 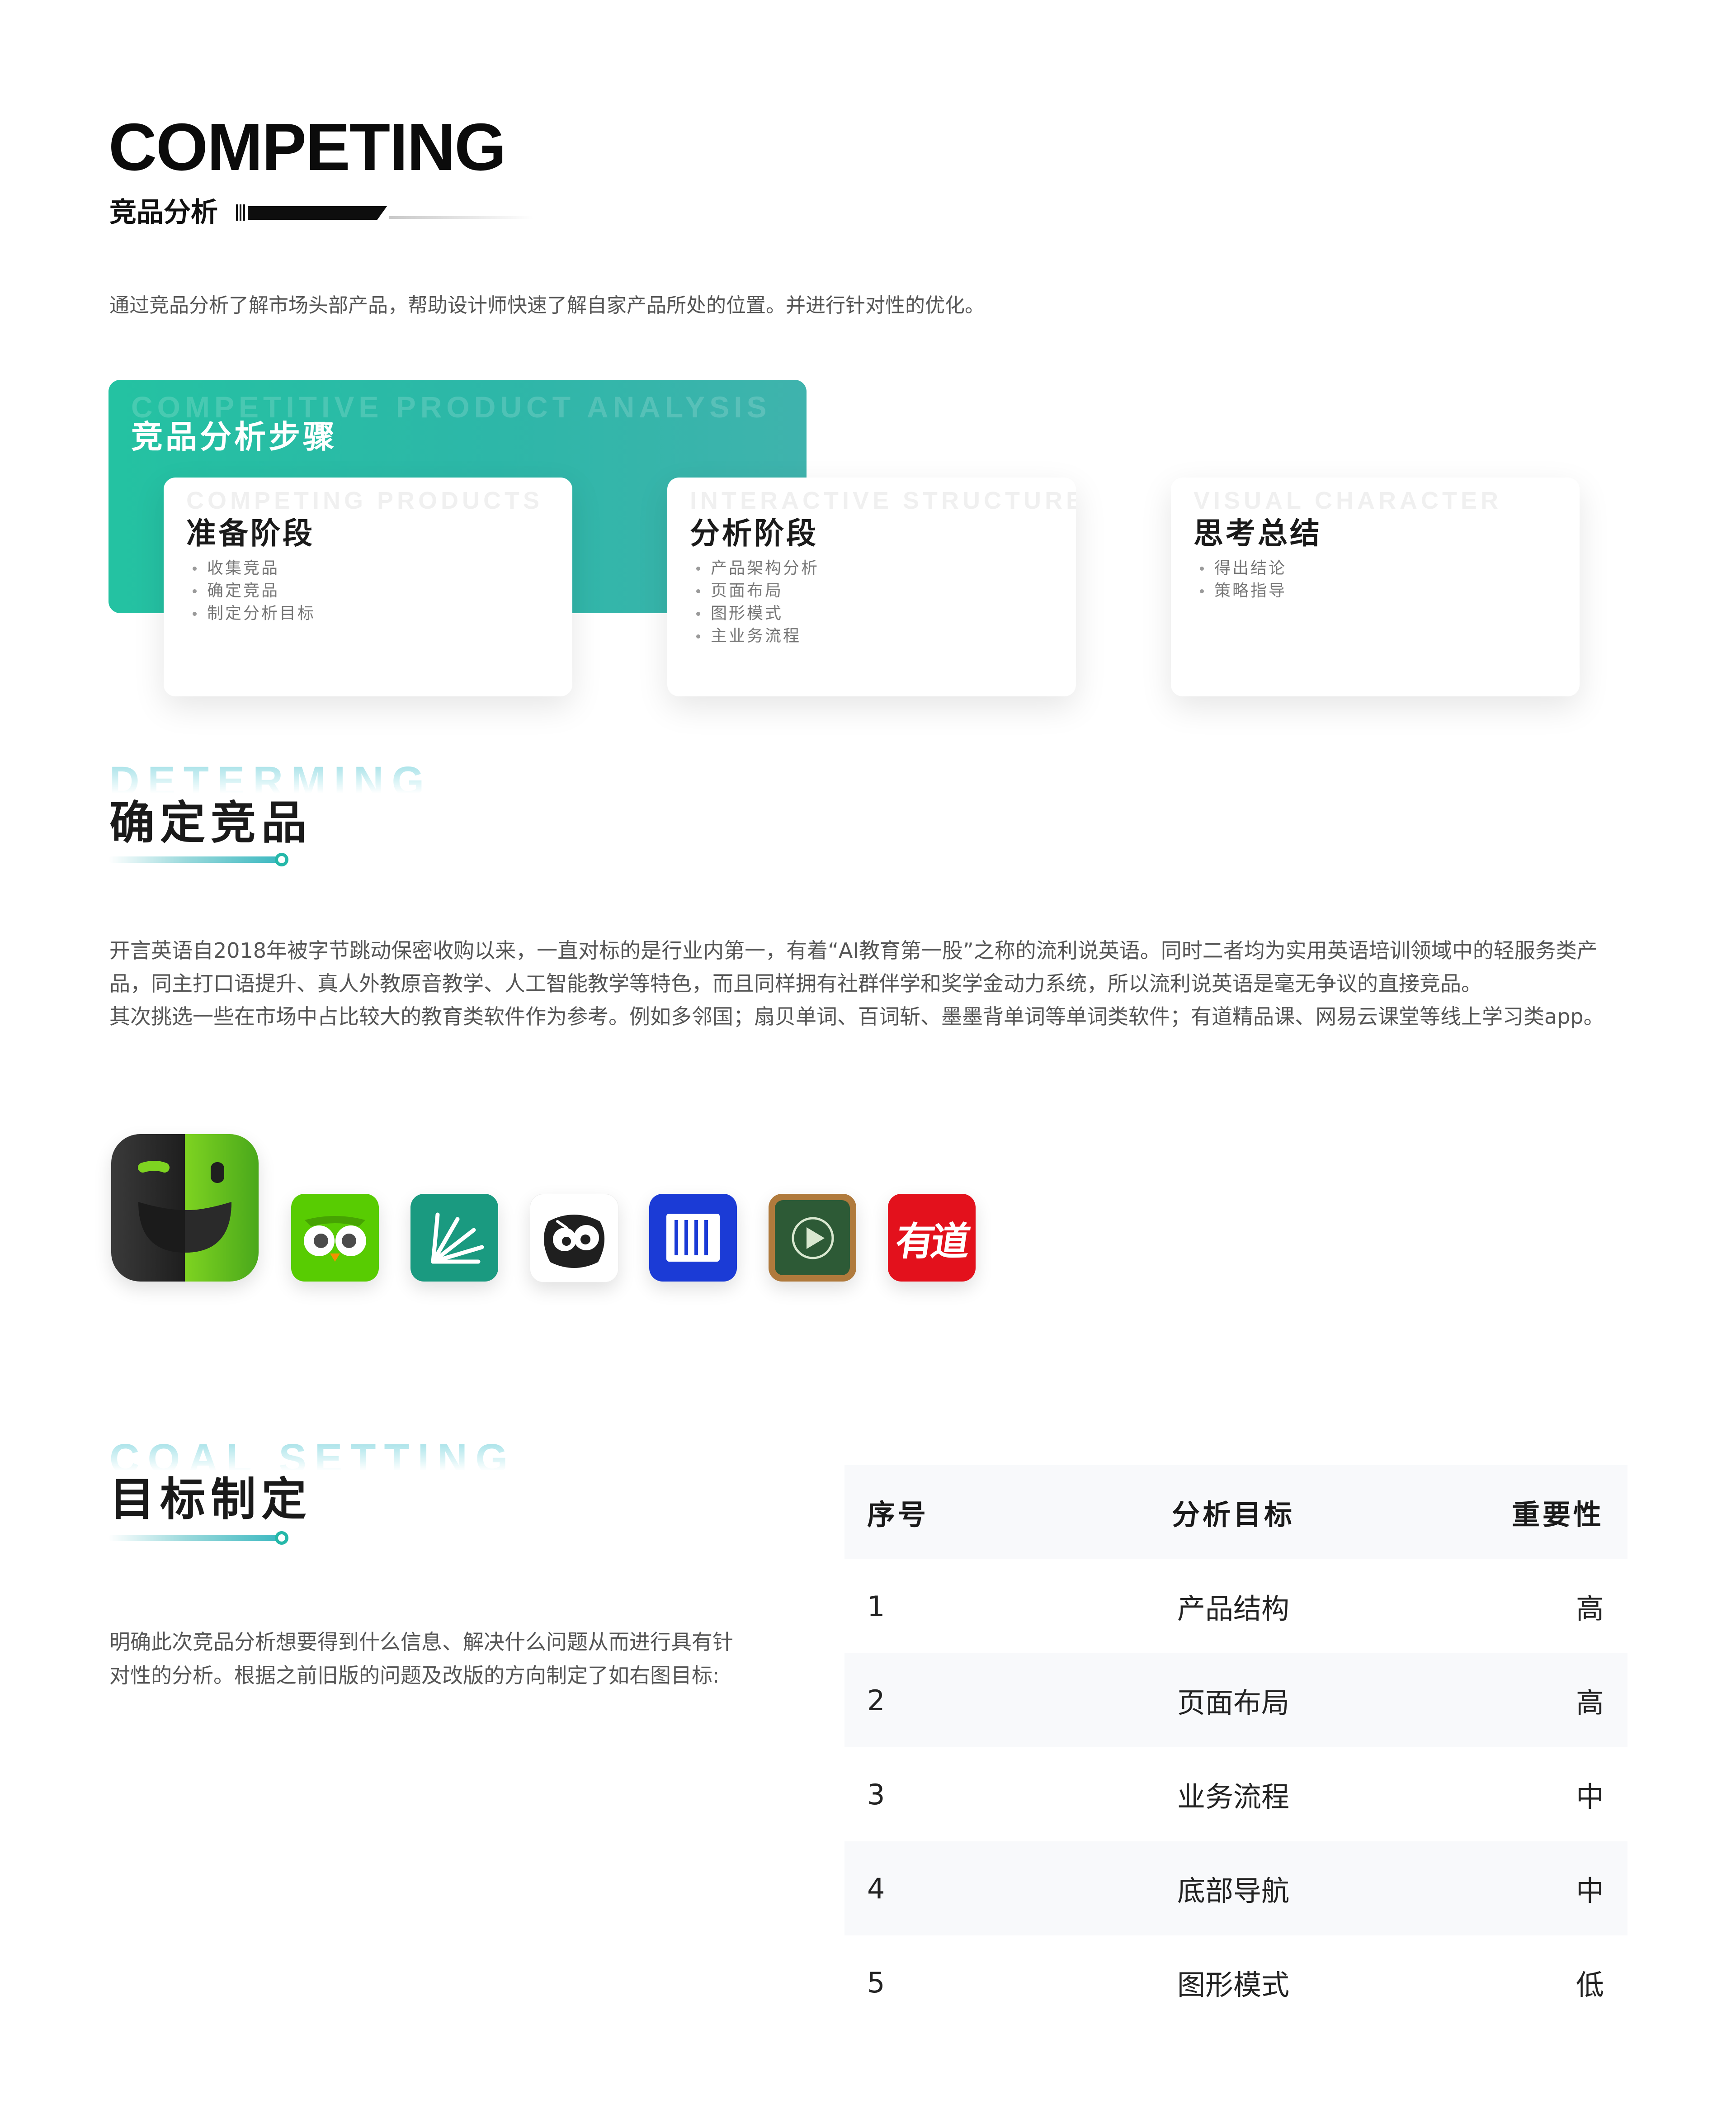 I want to click on list-item: 页面布局, so click(x=757, y=591).